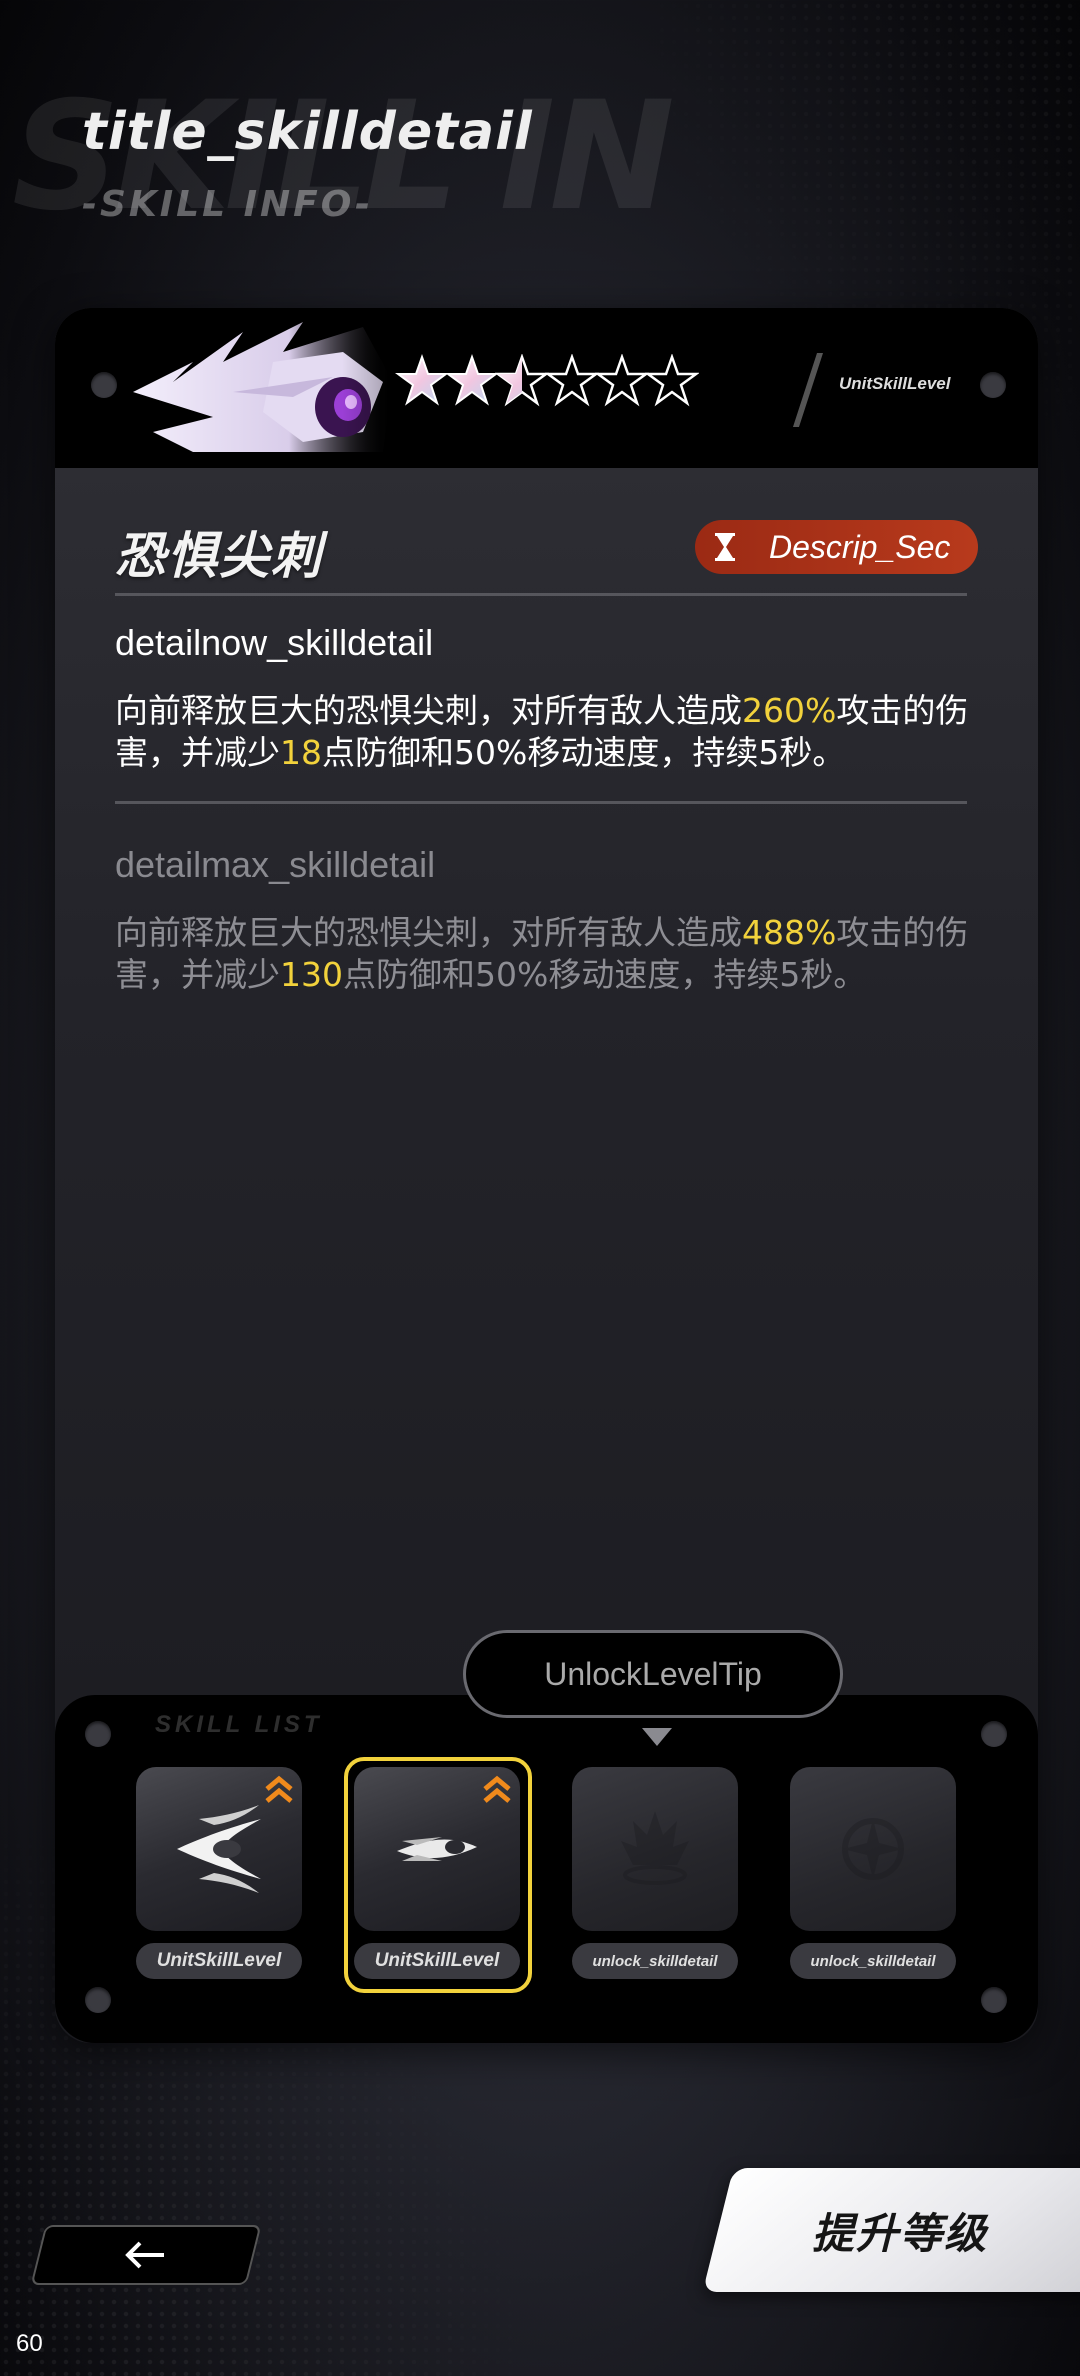 This screenshot has width=1080, height=2376. Describe the element at coordinates (29, 2343) in the screenshot. I see `fps-counter: 60` at that location.